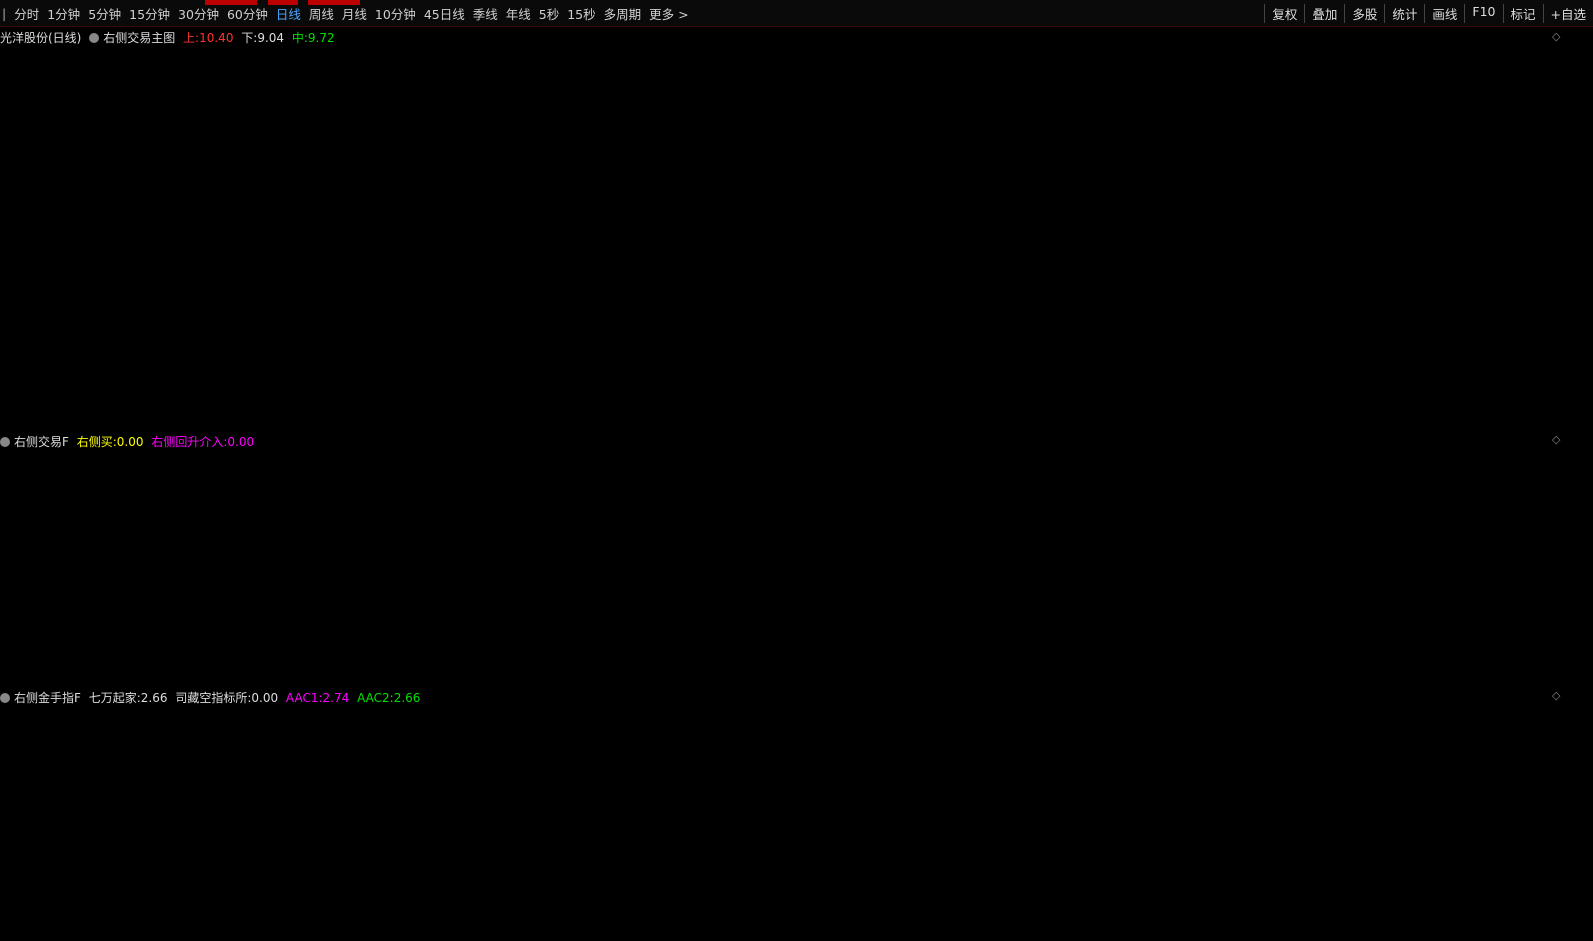 This screenshot has height=941, width=1593. I want to click on mid-panel-label: 右侧交易F 右侧买:0.00 右侧回升介入:0.00, so click(129, 441).